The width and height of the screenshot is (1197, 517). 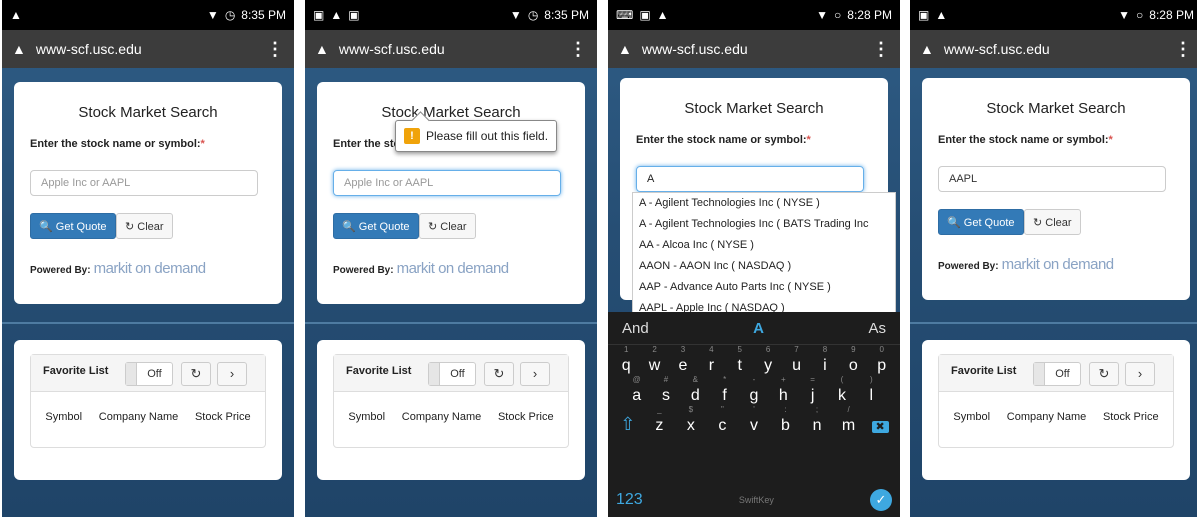 What do you see at coordinates (853, 360) in the screenshot?
I see `key-o: 9o` at bounding box center [853, 360].